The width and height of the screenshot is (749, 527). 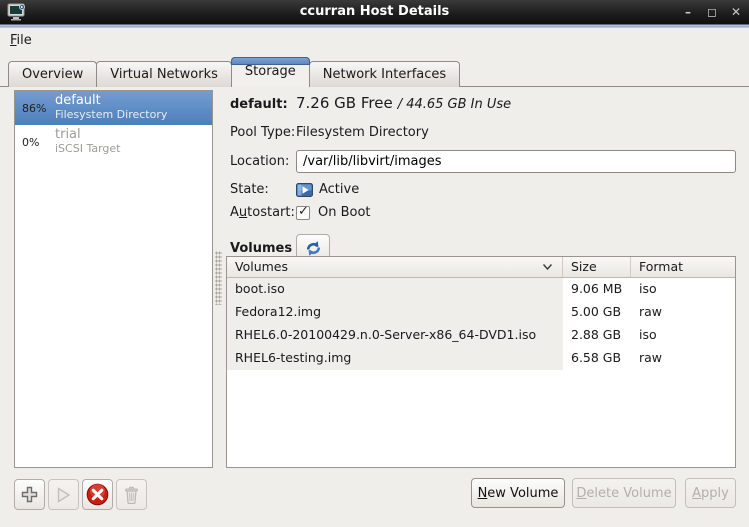 What do you see at coordinates (34, 108) in the screenshot?
I see `pool-usage-percent: 86%` at bounding box center [34, 108].